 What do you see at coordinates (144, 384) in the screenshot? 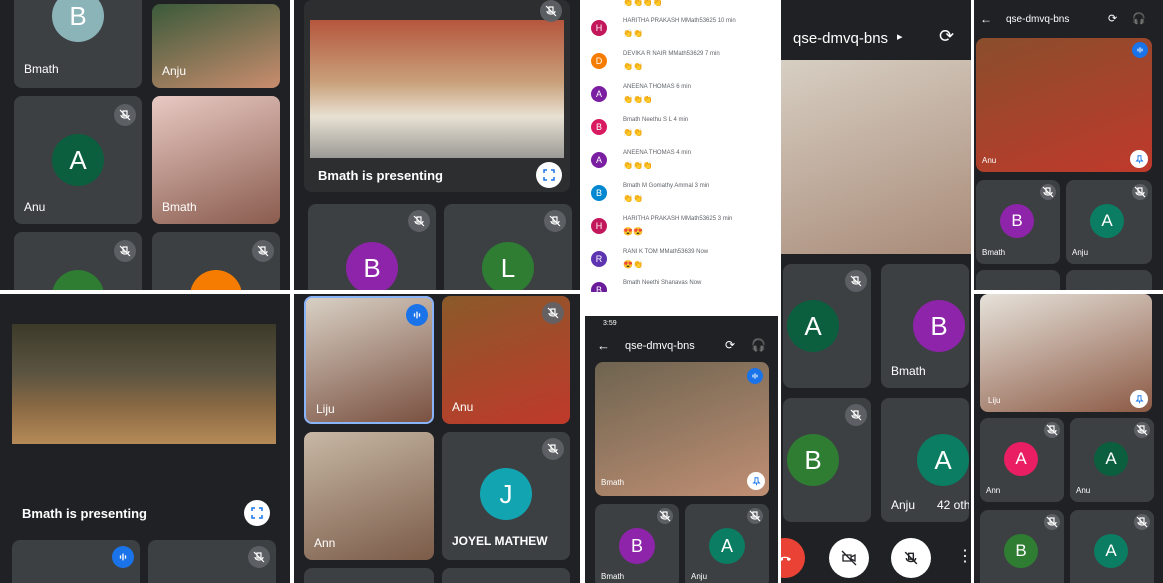
I see `presentation-video` at bounding box center [144, 384].